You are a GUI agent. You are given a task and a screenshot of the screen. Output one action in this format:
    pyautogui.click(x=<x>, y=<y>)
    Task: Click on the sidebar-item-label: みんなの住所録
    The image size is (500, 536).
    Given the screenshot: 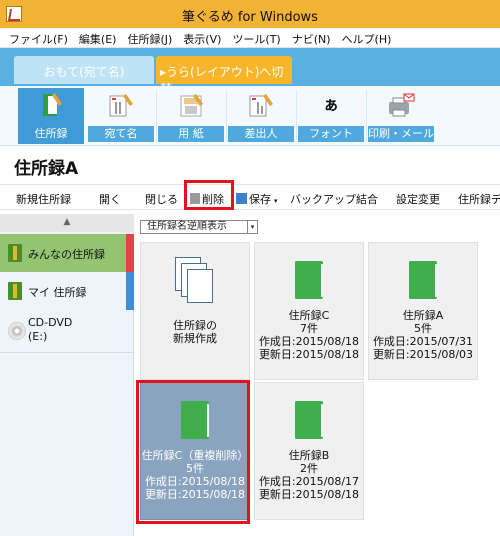 What is the action you would take?
    pyautogui.click(x=66, y=254)
    